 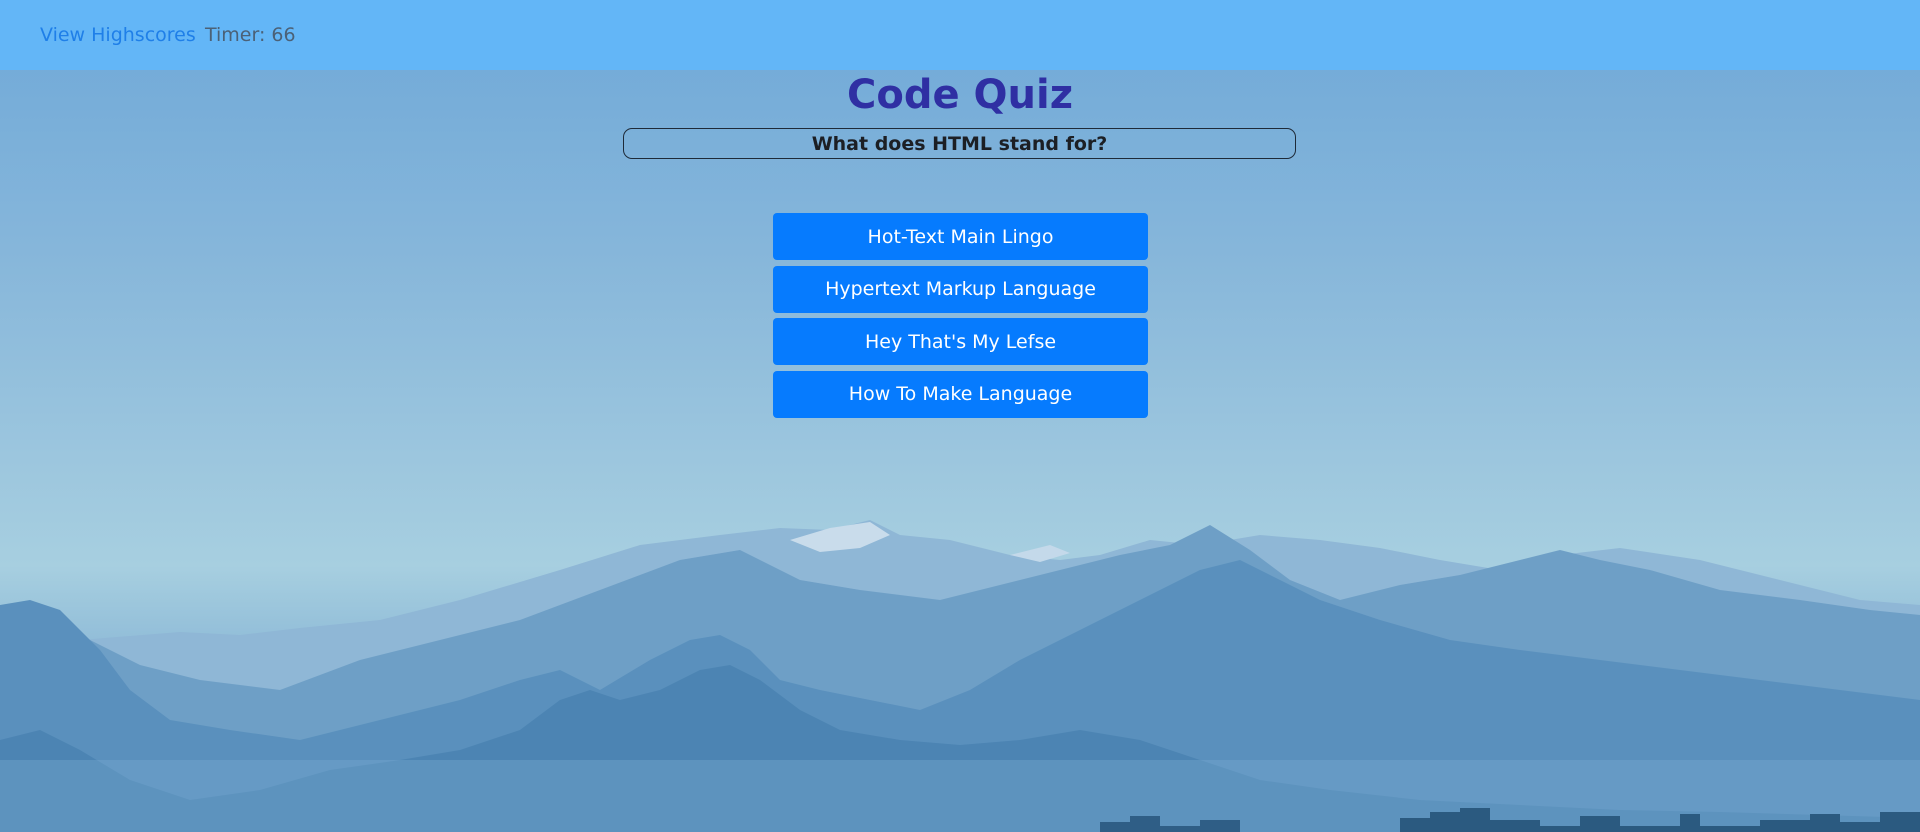 I want to click on answer-button-1: Hot-Text Main Lingo, so click(x=960, y=236).